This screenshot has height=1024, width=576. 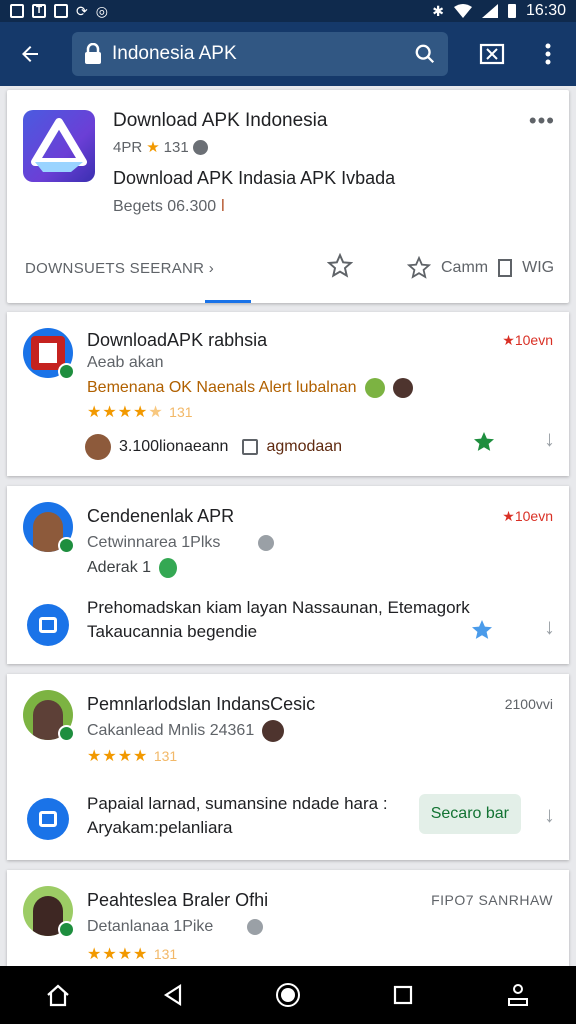 What do you see at coordinates (465, 267) in the screenshot?
I see `rate-label: Camm` at bounding box center [465, 267].